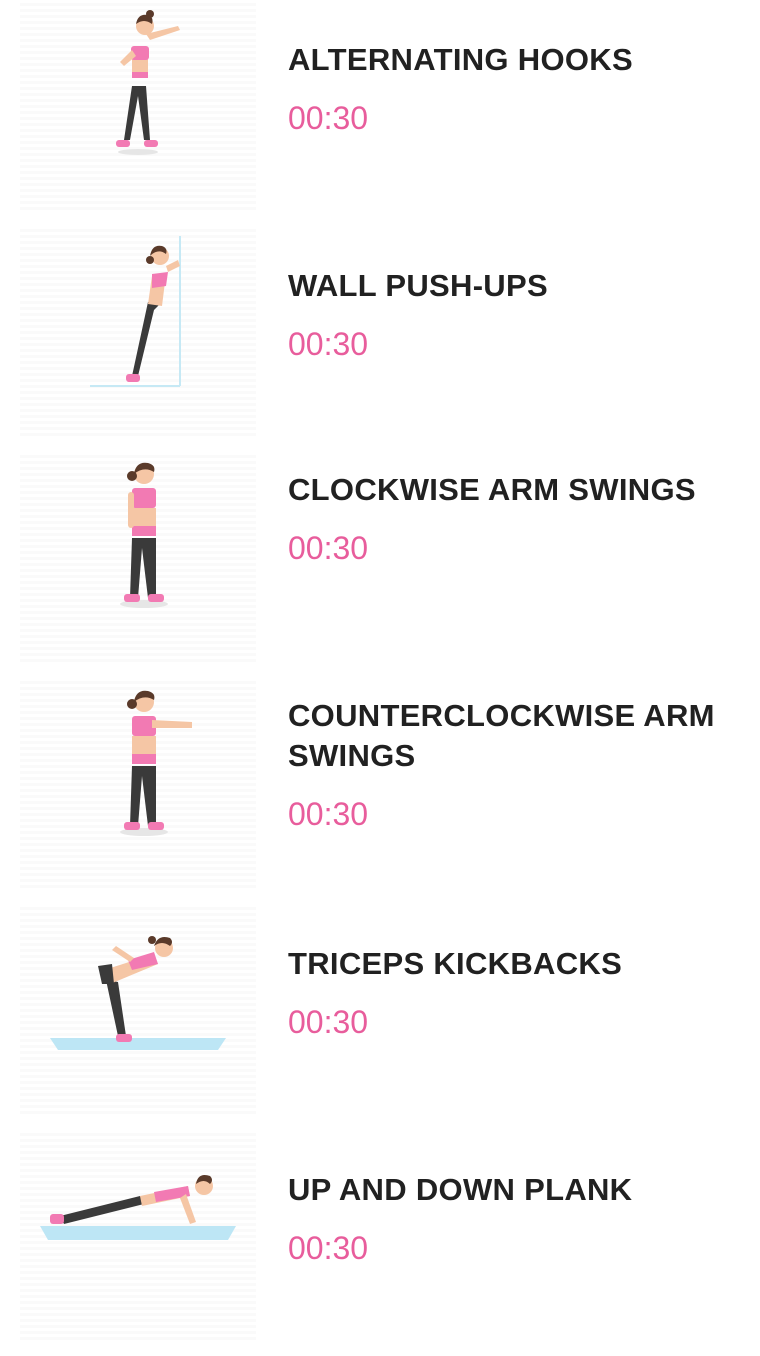 The height and width of the screenshot is (1356, 760). Describe the element at coordinates (156, 763) in the screenshot. I see `counterclockwise-arm-swings-figure-icon` at that location.